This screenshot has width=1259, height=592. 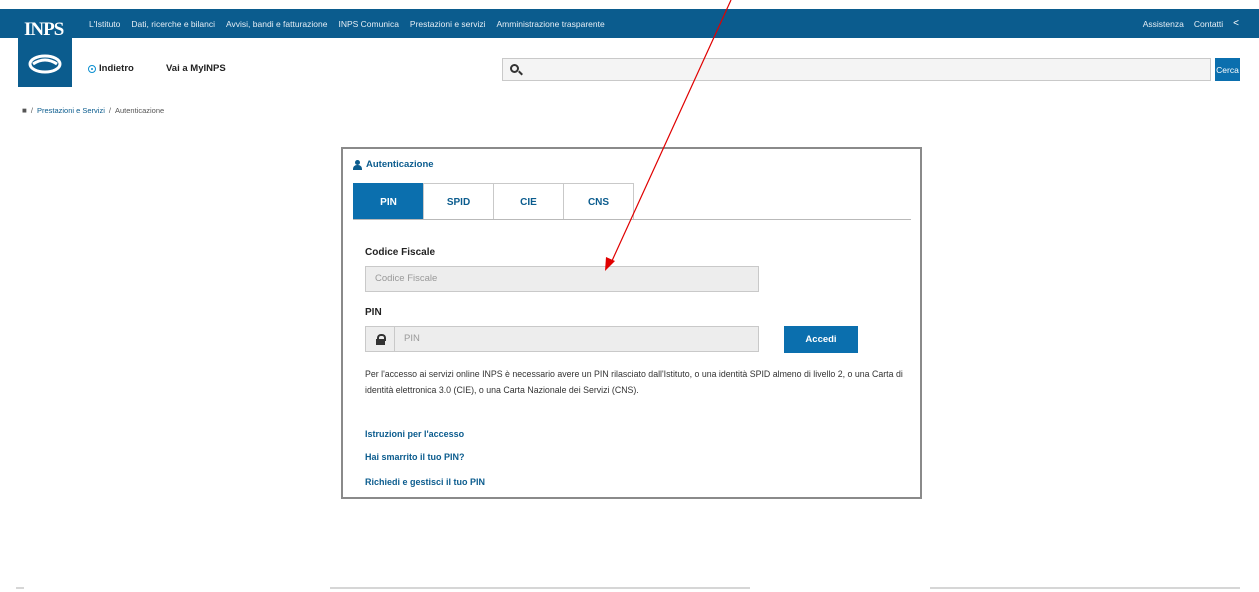 I want to click on logo-text: INPS, so click(x=44, y=29).